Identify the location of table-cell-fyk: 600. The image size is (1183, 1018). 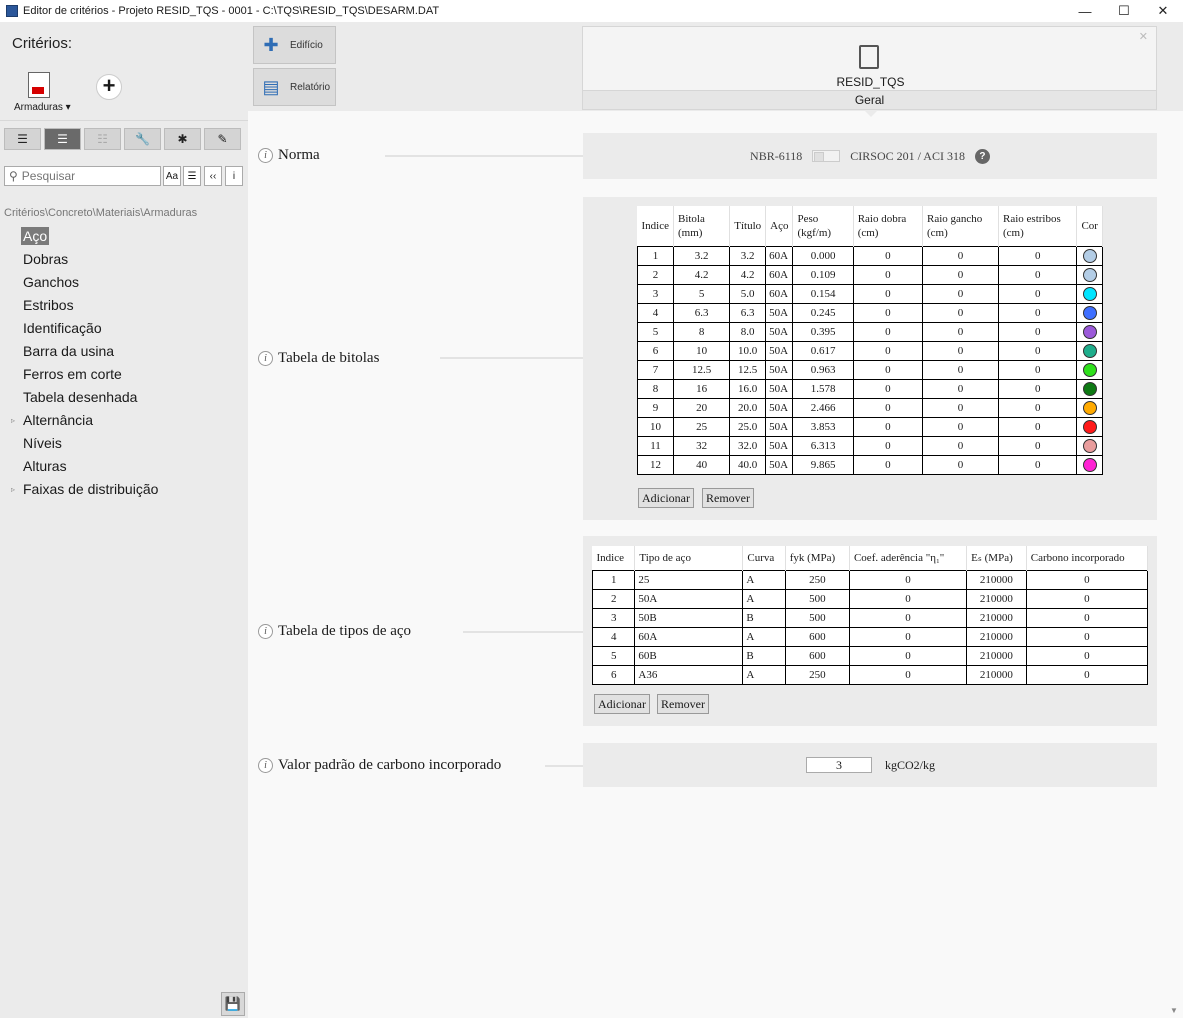
(817, 636).